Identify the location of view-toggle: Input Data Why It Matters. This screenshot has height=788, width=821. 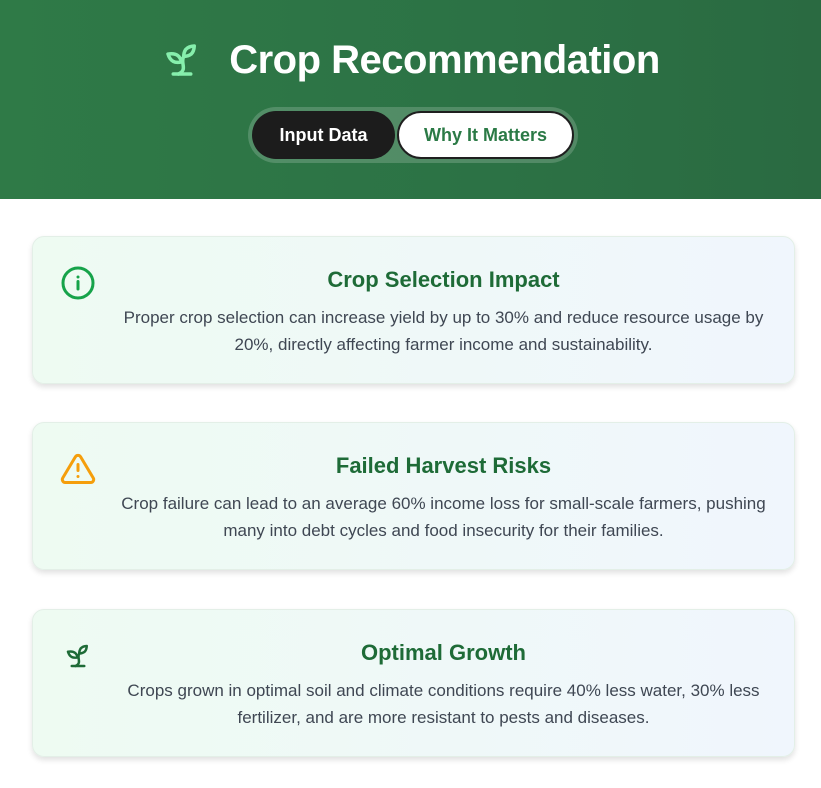
(413, 135).